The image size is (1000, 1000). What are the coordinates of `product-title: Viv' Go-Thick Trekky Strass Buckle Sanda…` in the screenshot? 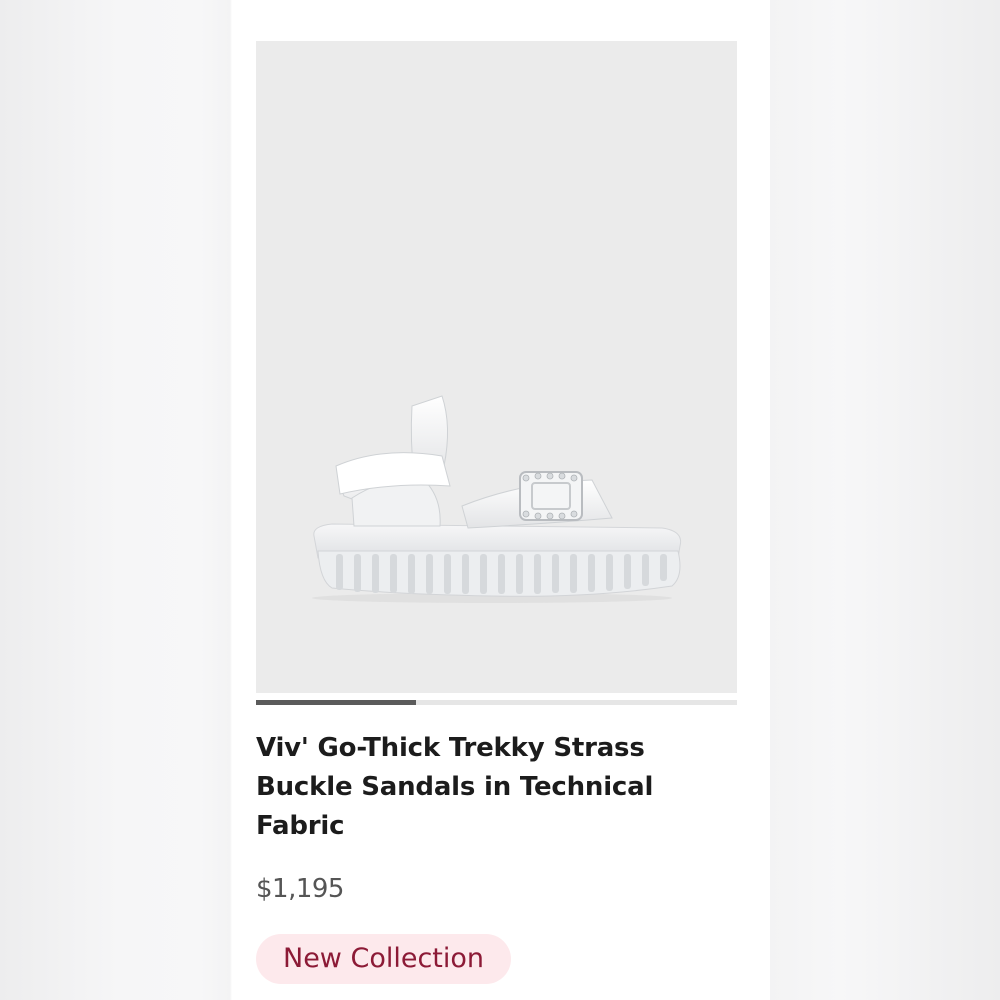 It's located at (491, 787).